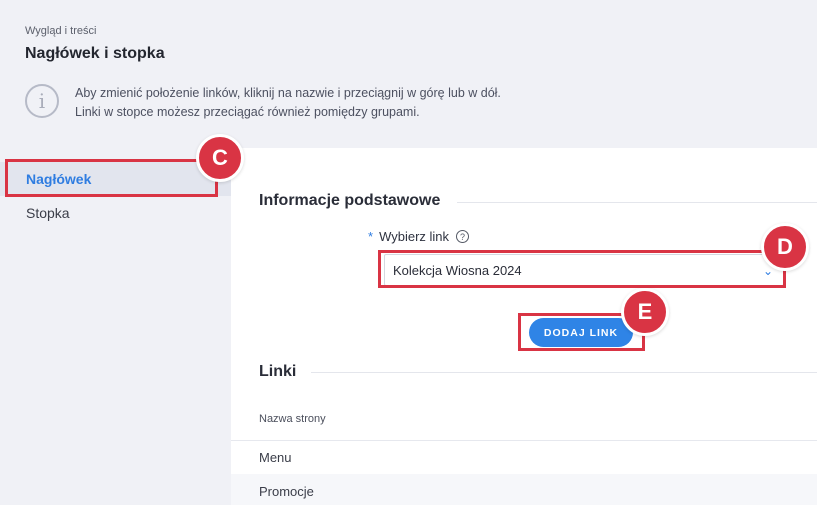  What do you see at coordinates (524, 457) in the screenshot?
I see `table-row: Menu` at bounding box center [524, 457].